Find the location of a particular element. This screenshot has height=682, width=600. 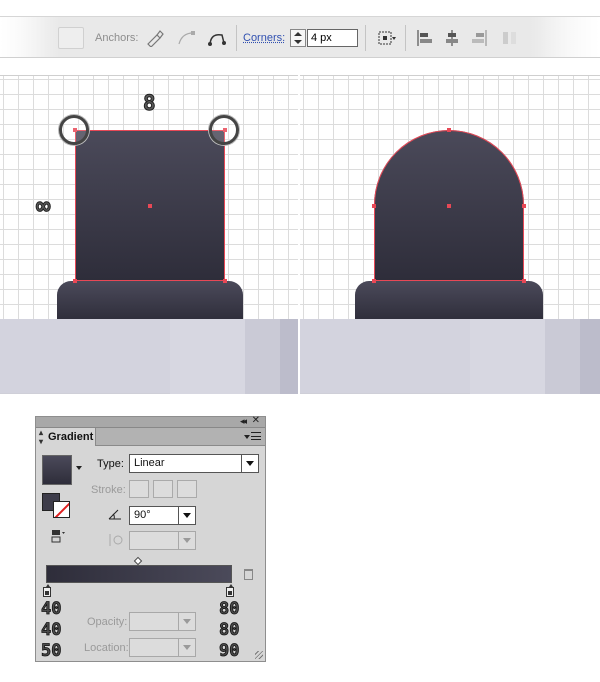

location-label: Location: is located at coordinates (106, 648).